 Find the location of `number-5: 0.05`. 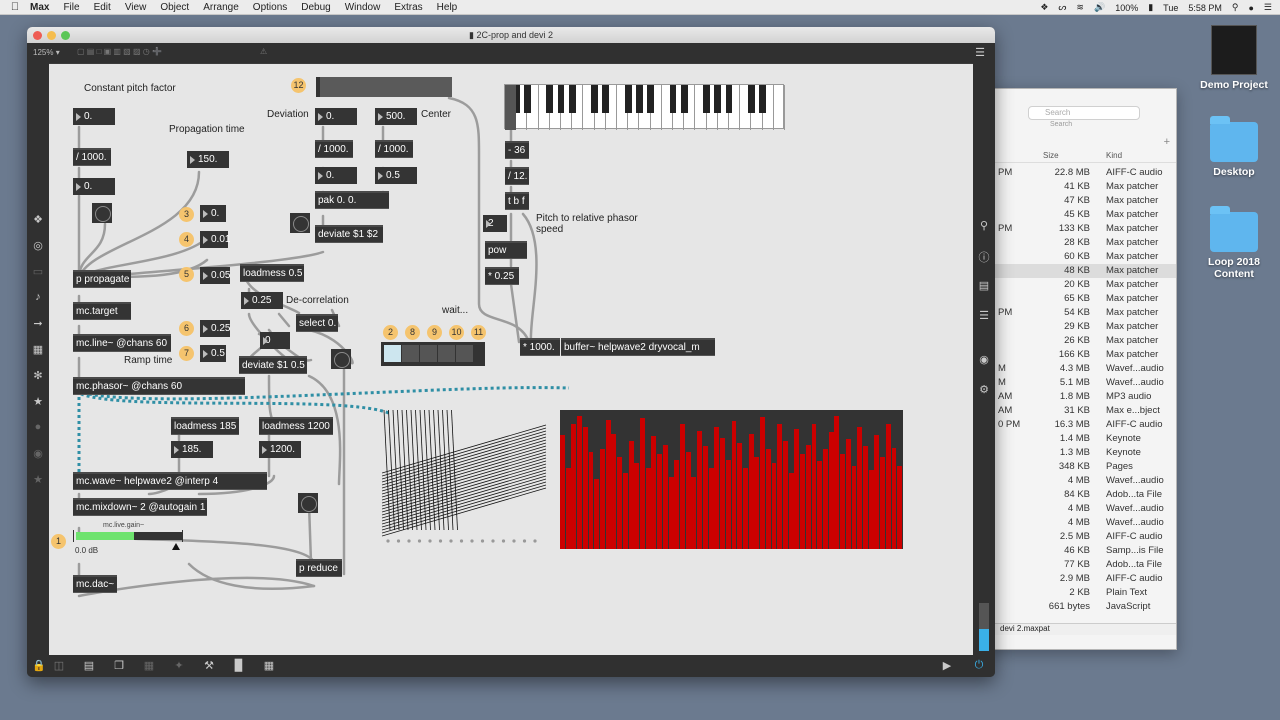

number-5: 0.05 is located at coordinates (215, 275).